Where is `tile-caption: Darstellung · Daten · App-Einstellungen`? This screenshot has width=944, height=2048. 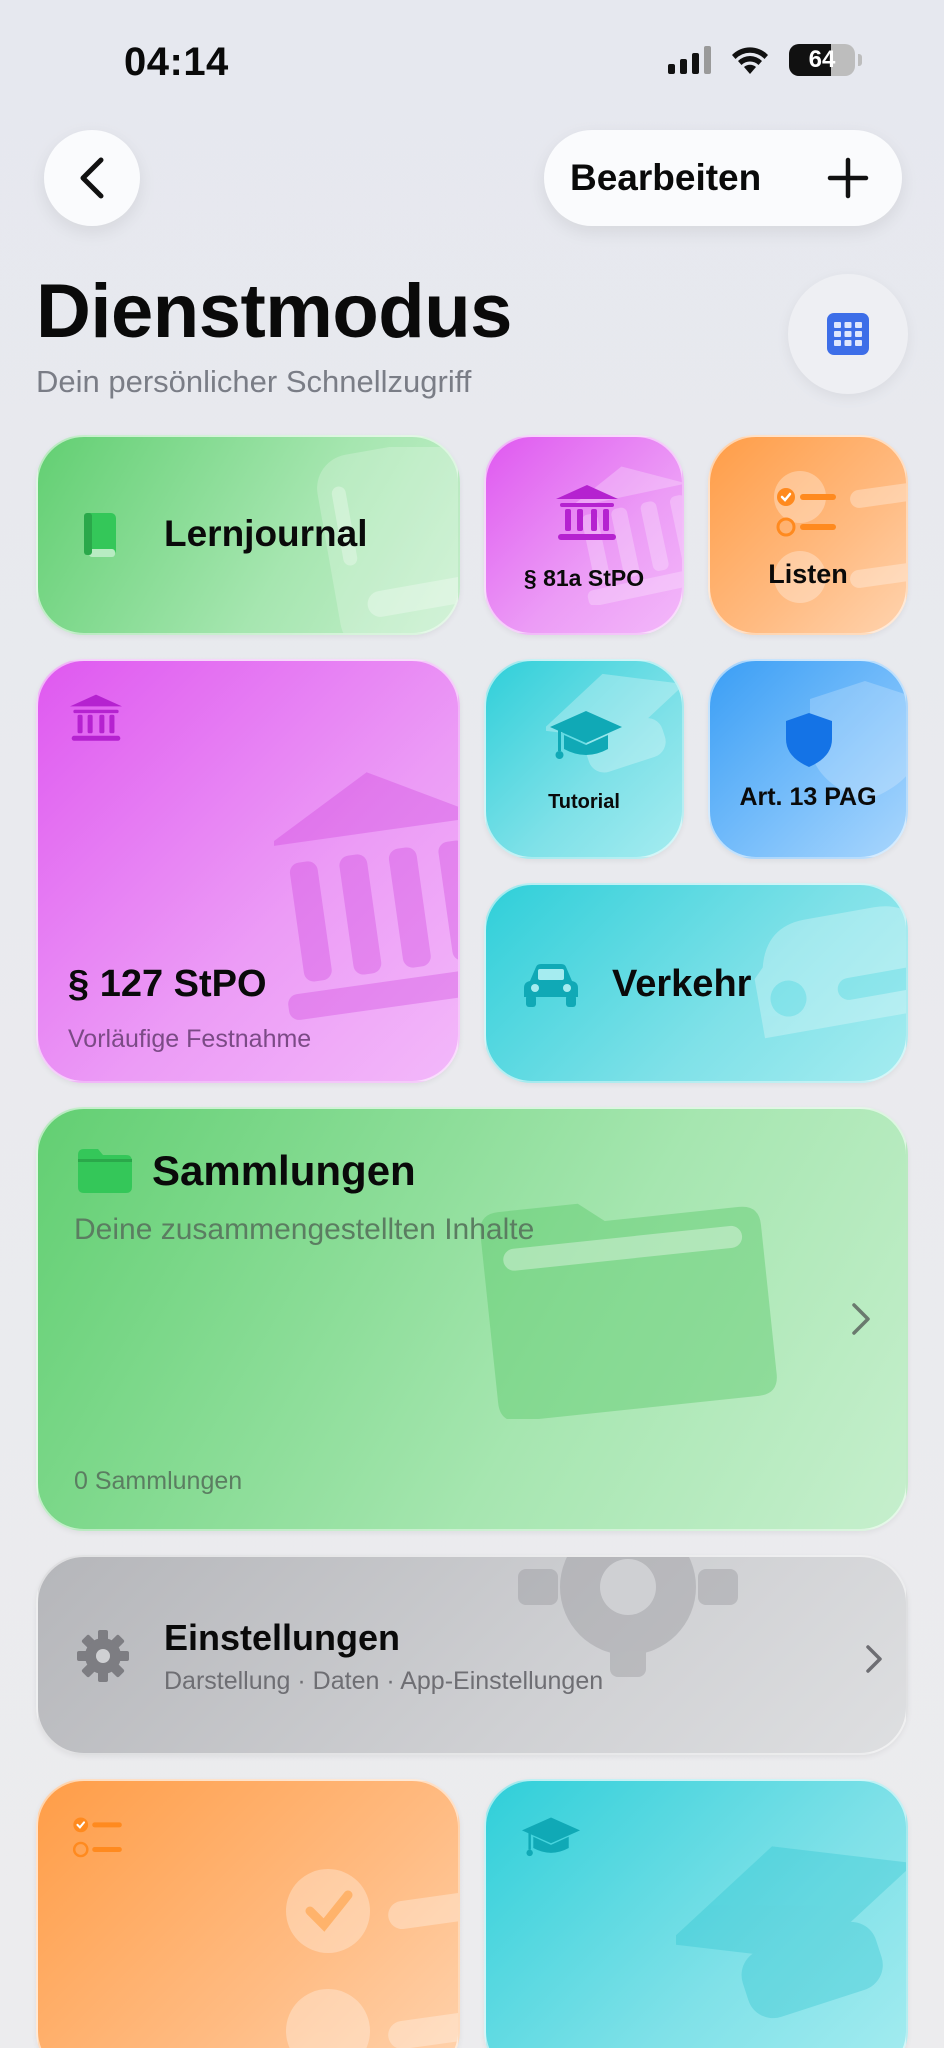
tile-caption: Darstellung · Daten · App-Einstellungen is located at coordinates (384, 1681).